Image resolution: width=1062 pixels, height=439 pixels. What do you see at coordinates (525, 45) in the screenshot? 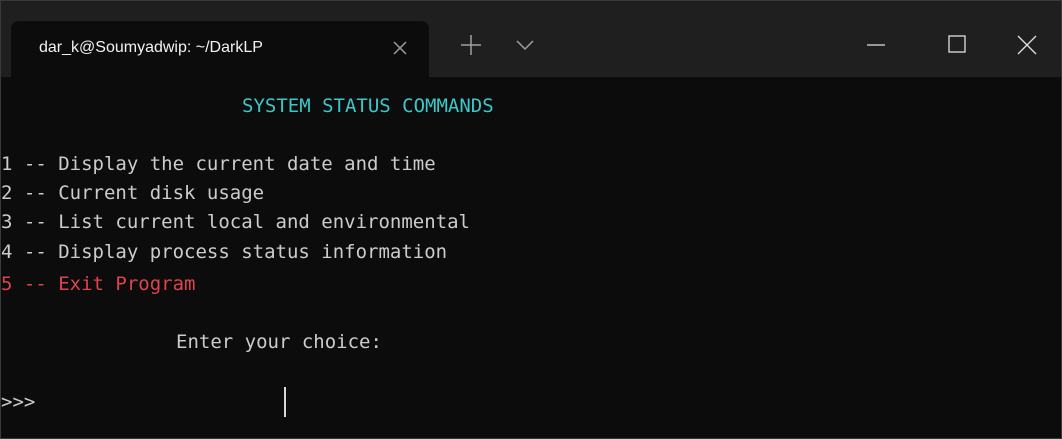
I see `chevron-down-icon` at bounding box center [525, 45].